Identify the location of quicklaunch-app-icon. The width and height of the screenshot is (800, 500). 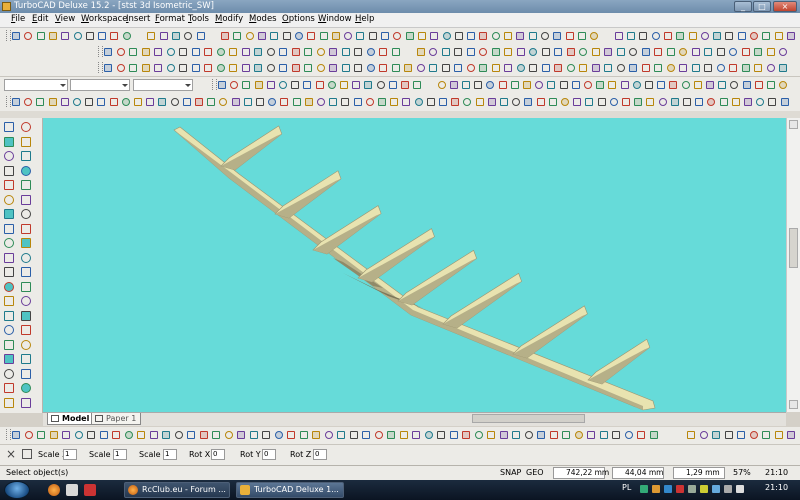
(90, 490).